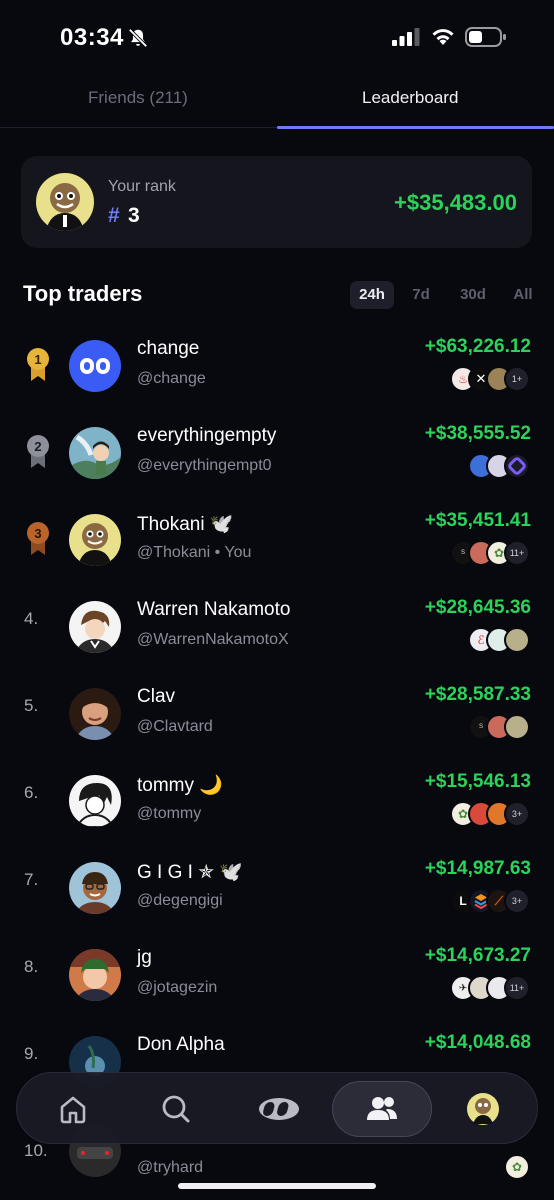 Image resolution: width=554 pixels, height=1200 pixels. What do you see at coordinates (477, 607) in the screenshot?
I see `trader-pnl: +$28,645.36` at bounding box center [477, 607].